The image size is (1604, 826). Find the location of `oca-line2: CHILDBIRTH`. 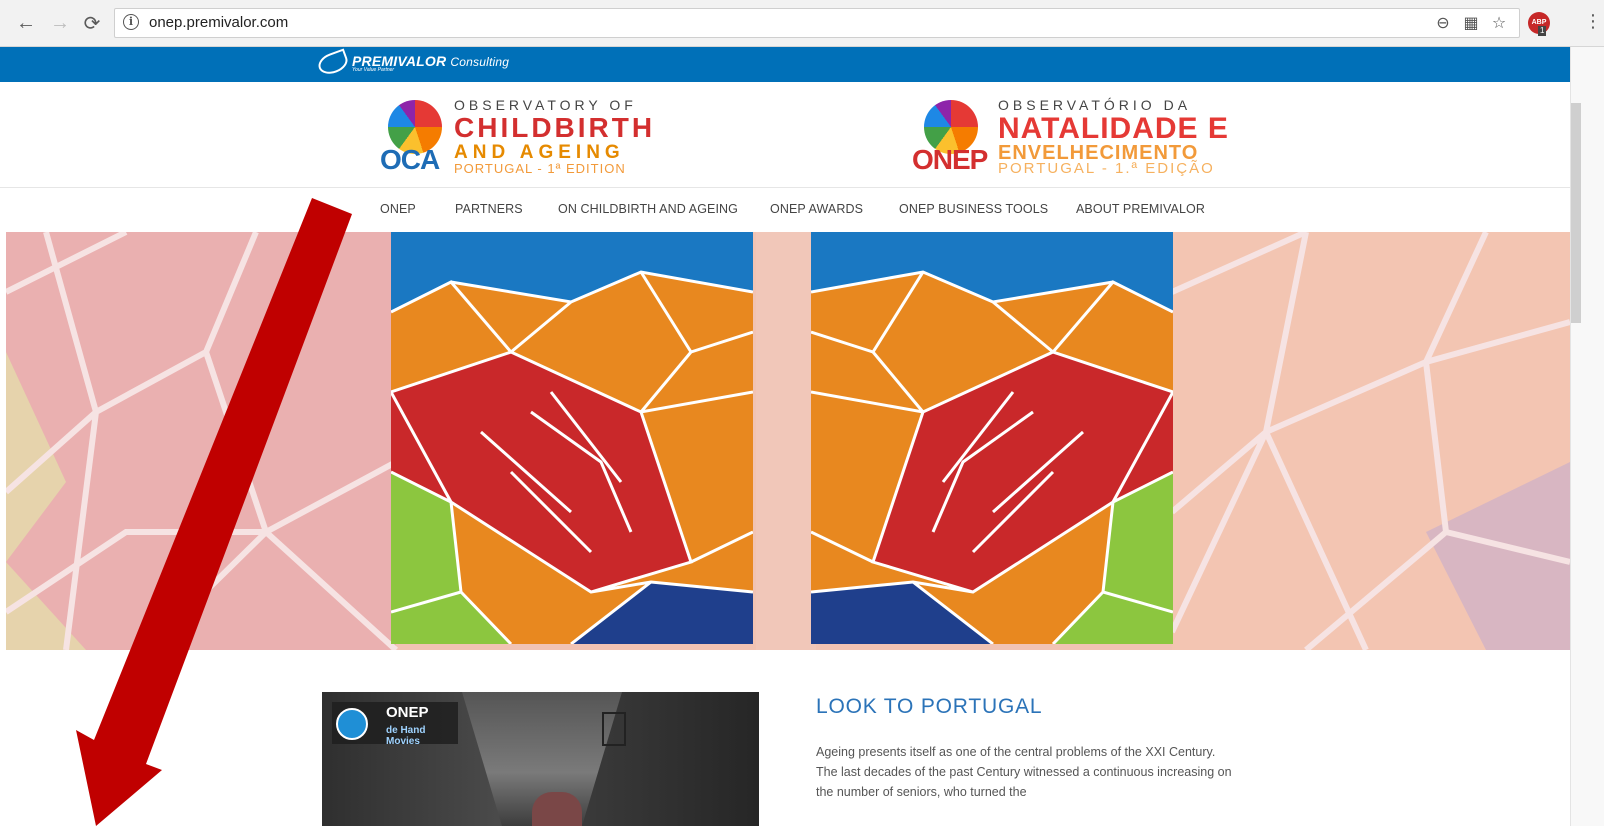

oca-line2: CHILDBIRTH is located at coordinates (555, 127).